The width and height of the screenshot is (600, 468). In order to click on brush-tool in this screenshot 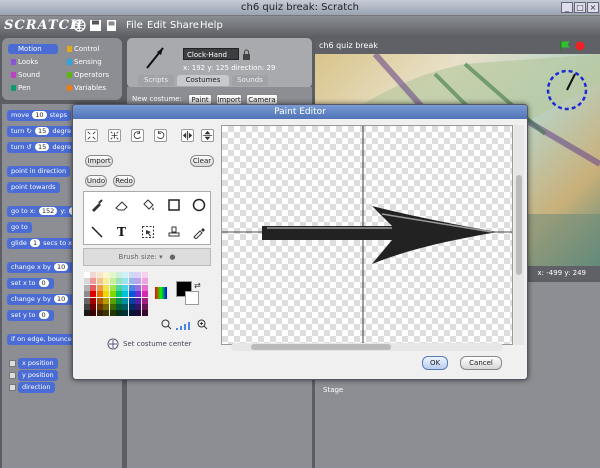, I will do `click(96, 205)`.